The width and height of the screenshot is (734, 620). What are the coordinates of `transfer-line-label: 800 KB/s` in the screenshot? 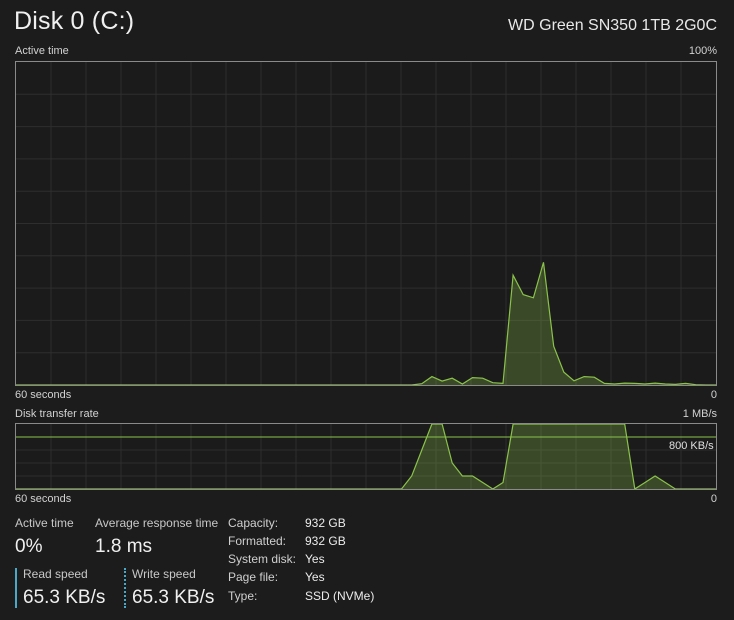 It's located at (691, 446).